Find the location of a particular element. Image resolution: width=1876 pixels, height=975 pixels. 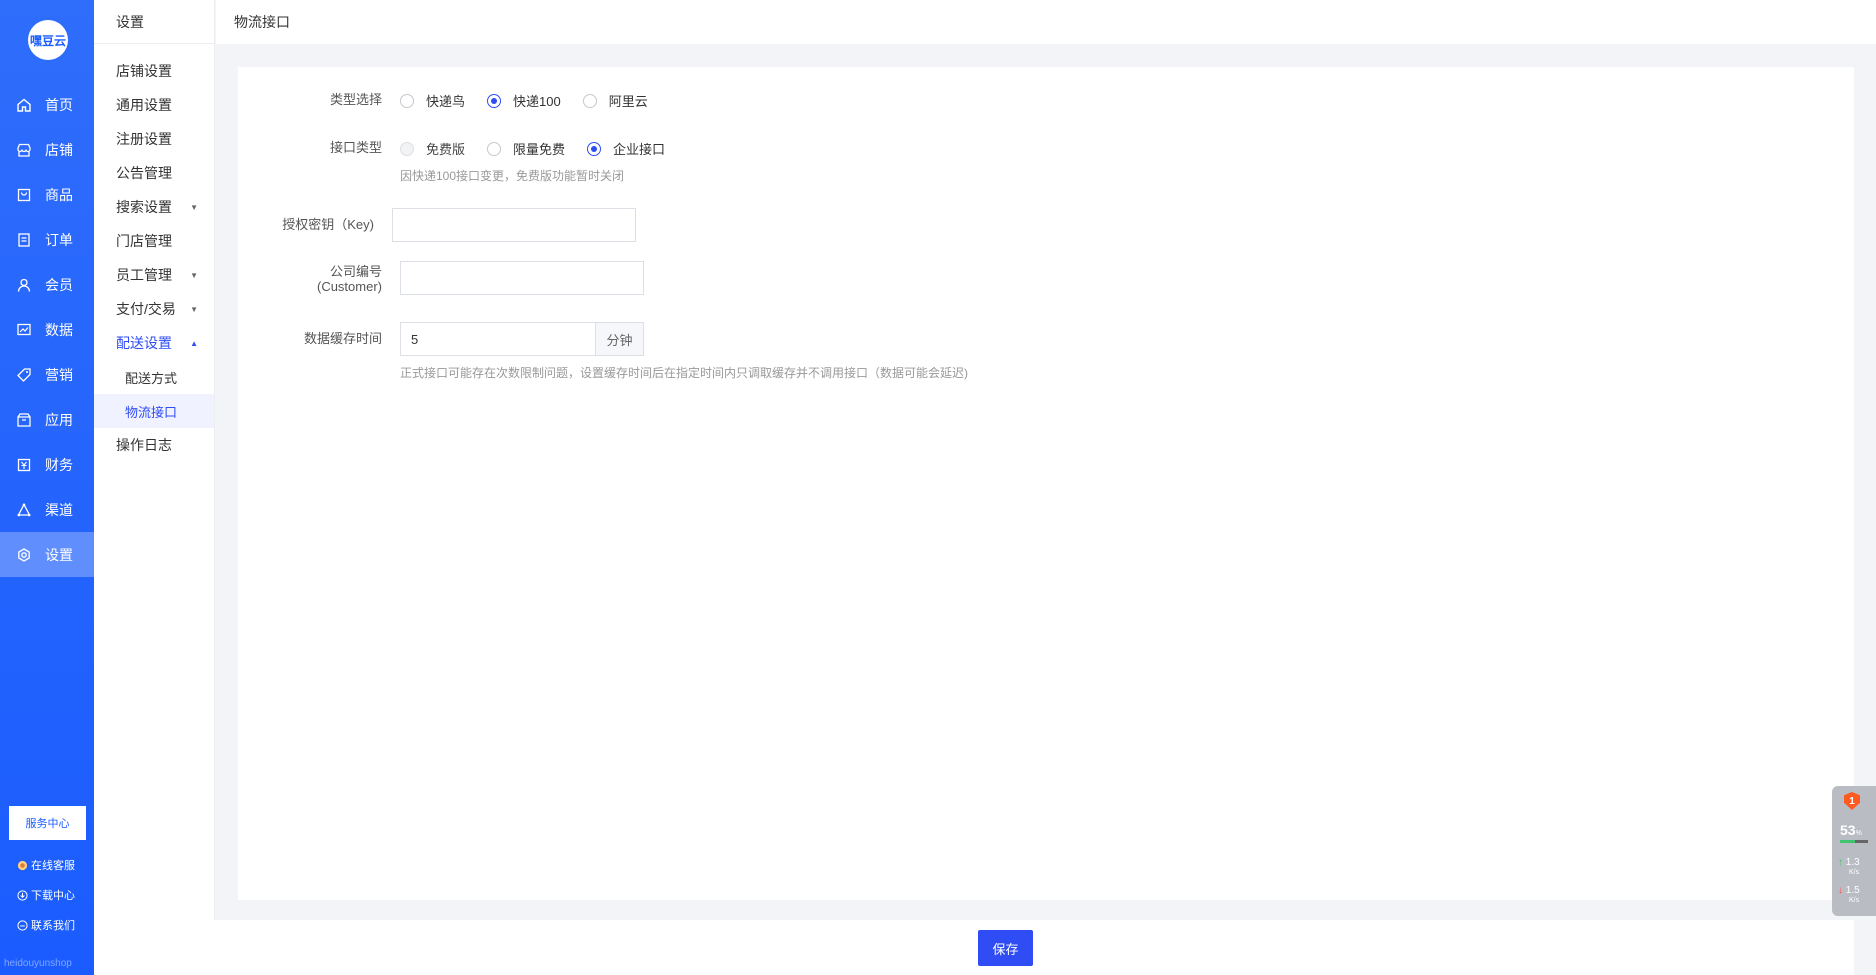

radio-label: 快递鸟 is located at coordinates (446, 101).